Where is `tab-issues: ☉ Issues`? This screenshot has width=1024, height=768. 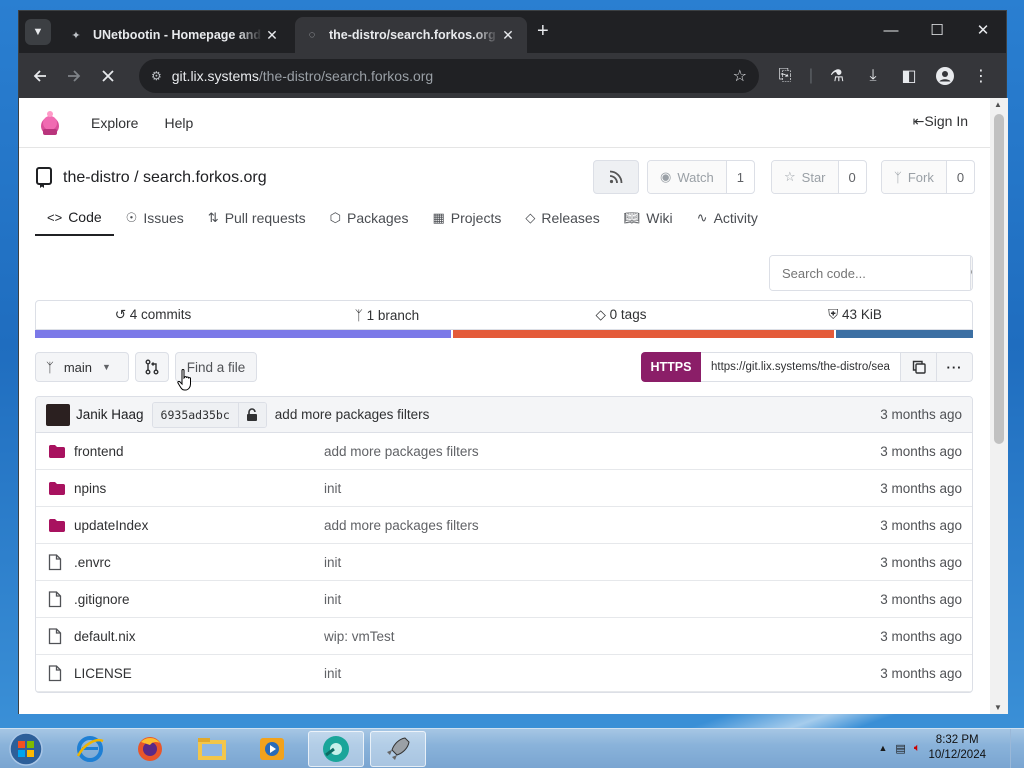
tab-issues: ☉ Issues is located at coordinates (155, 218).